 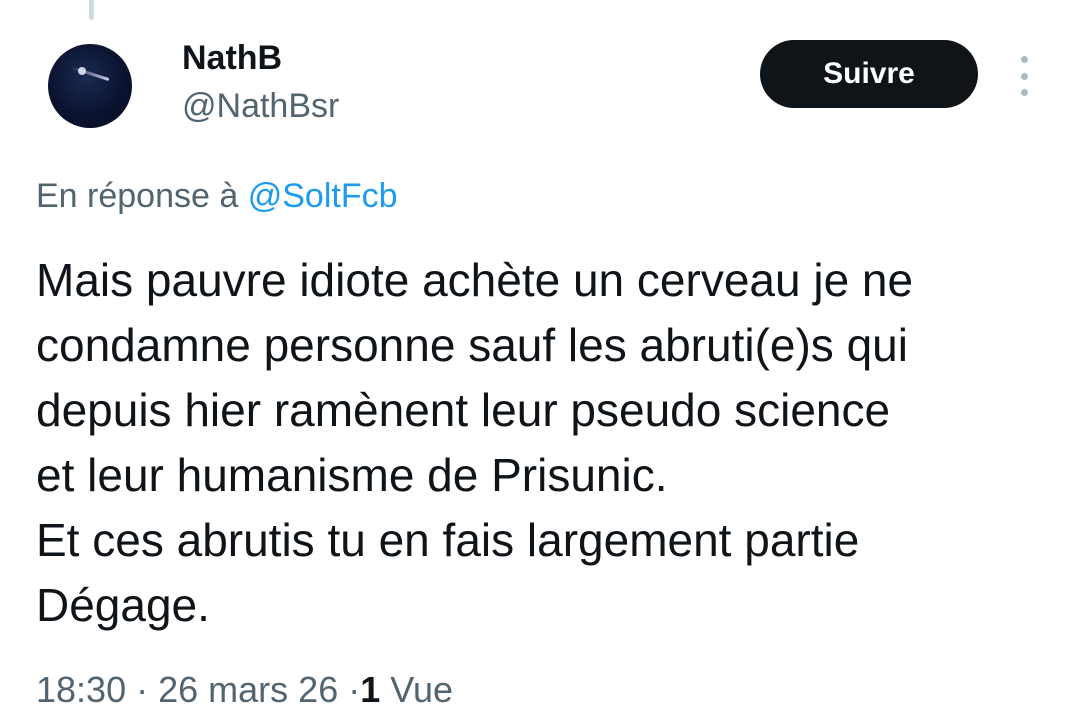 I want to click on view-label: Vue, so click(x=421, y=689).